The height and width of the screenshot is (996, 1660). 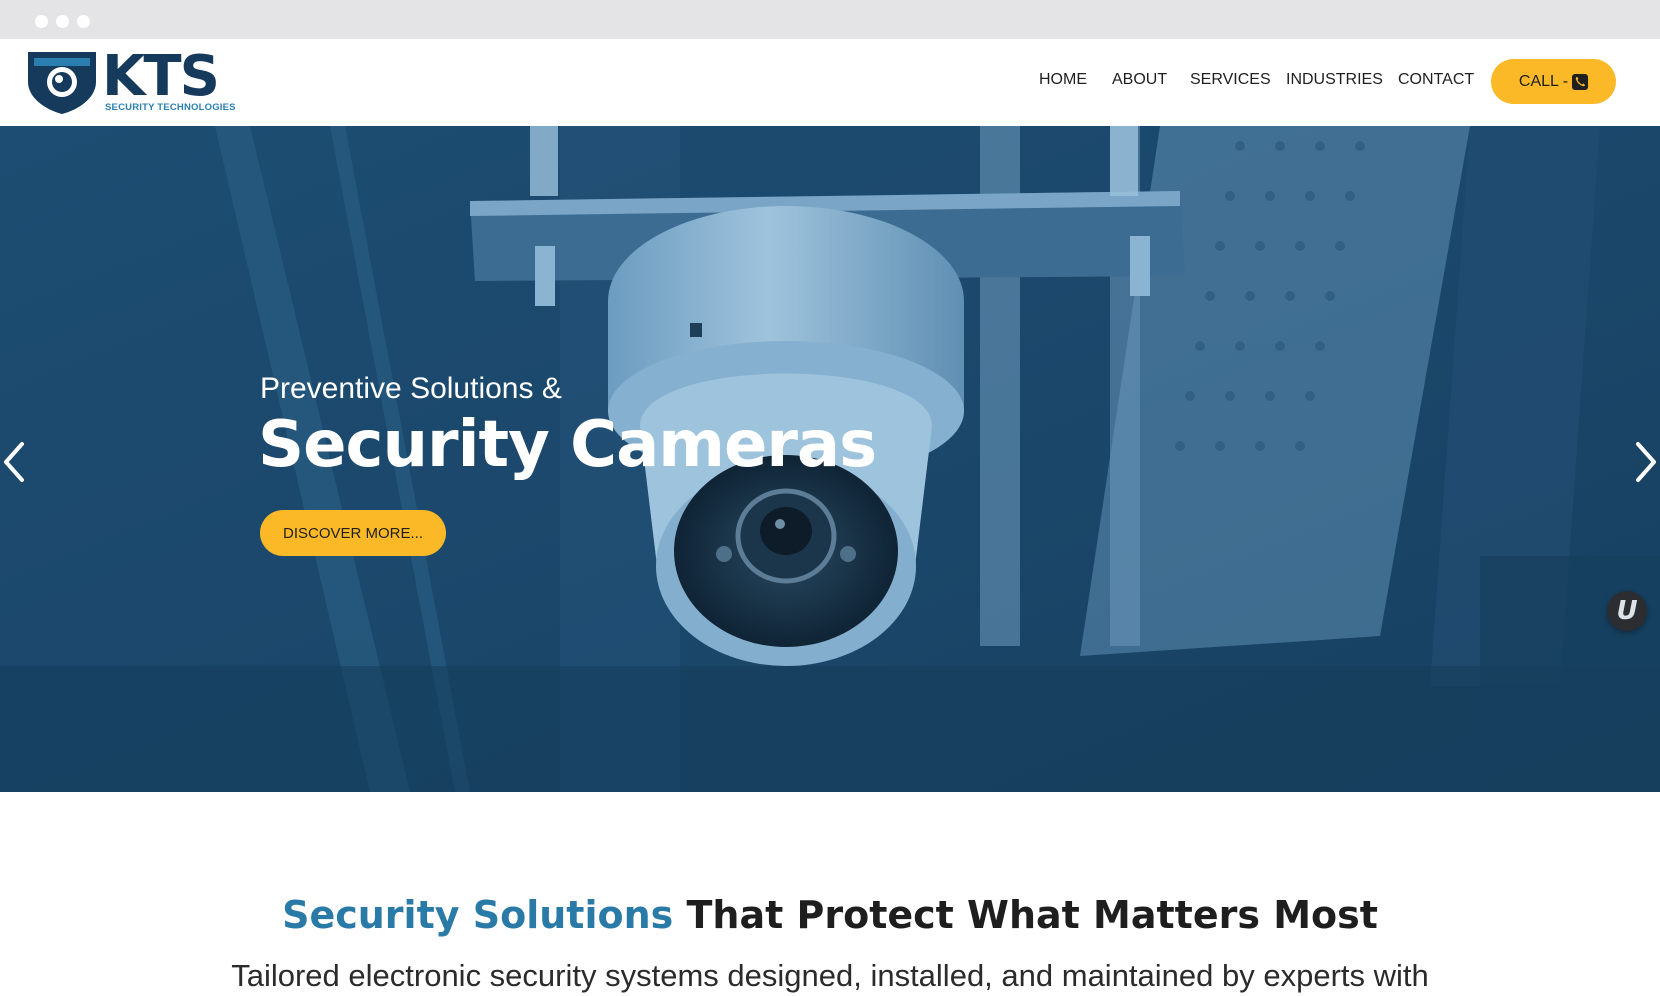 What do you see at coordinates (62, 83) in the screenshot?
I see `eye-shield-logo-icon` at bounding box center [62, 83].